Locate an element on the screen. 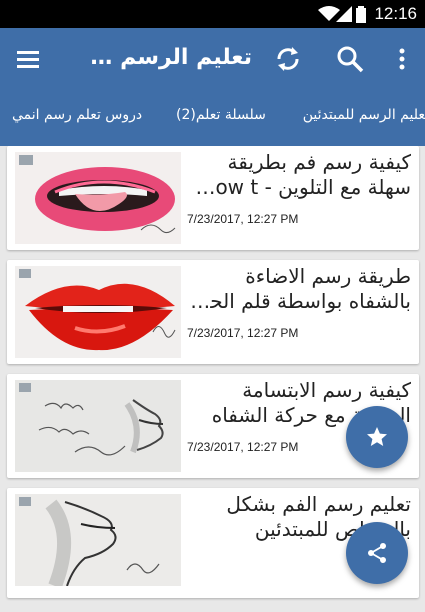 The height and width of the screenshot is (612, 425). favorite-fab is located at coordinates (377, 437).